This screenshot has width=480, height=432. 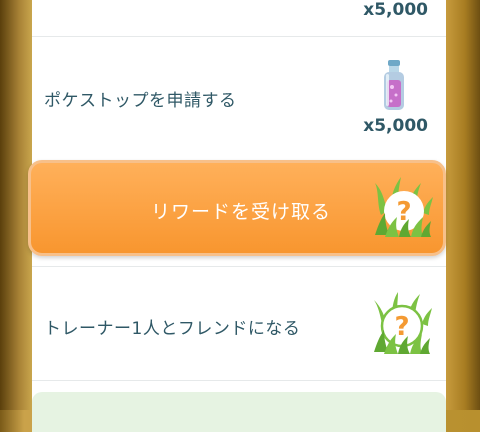 What do you see at coordinates (140, 101) in the screenshot?
I see `task-label: ポケストップを申請する` at bounding box center [140, 101].